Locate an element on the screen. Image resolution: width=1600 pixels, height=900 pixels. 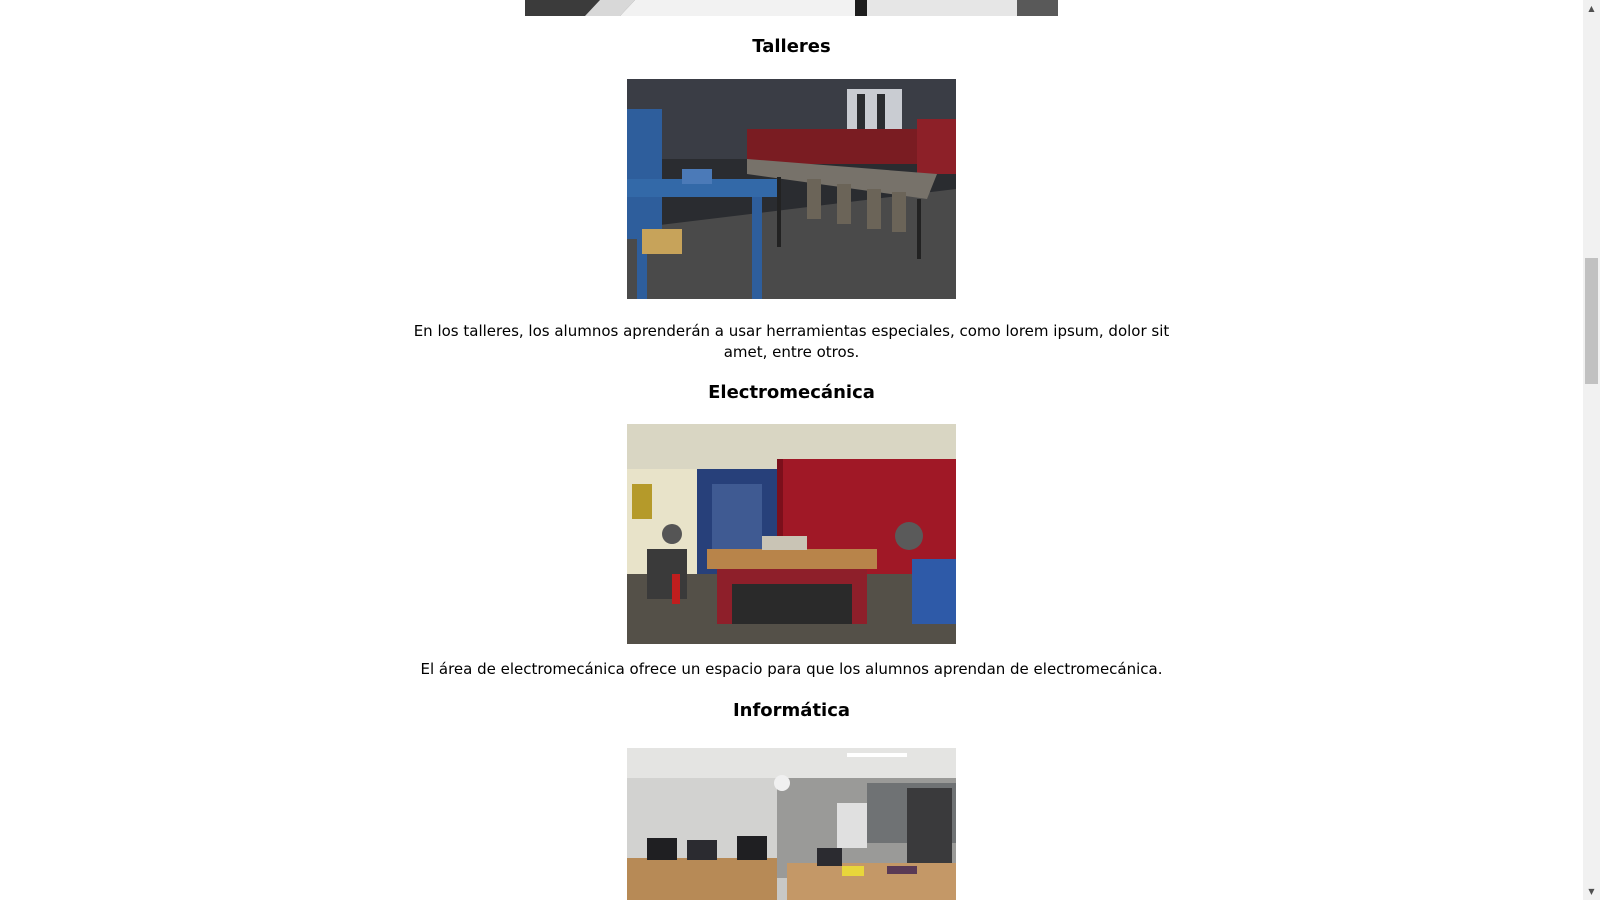
section-title-talleres: Talleres is located at coordinates (791, 46).